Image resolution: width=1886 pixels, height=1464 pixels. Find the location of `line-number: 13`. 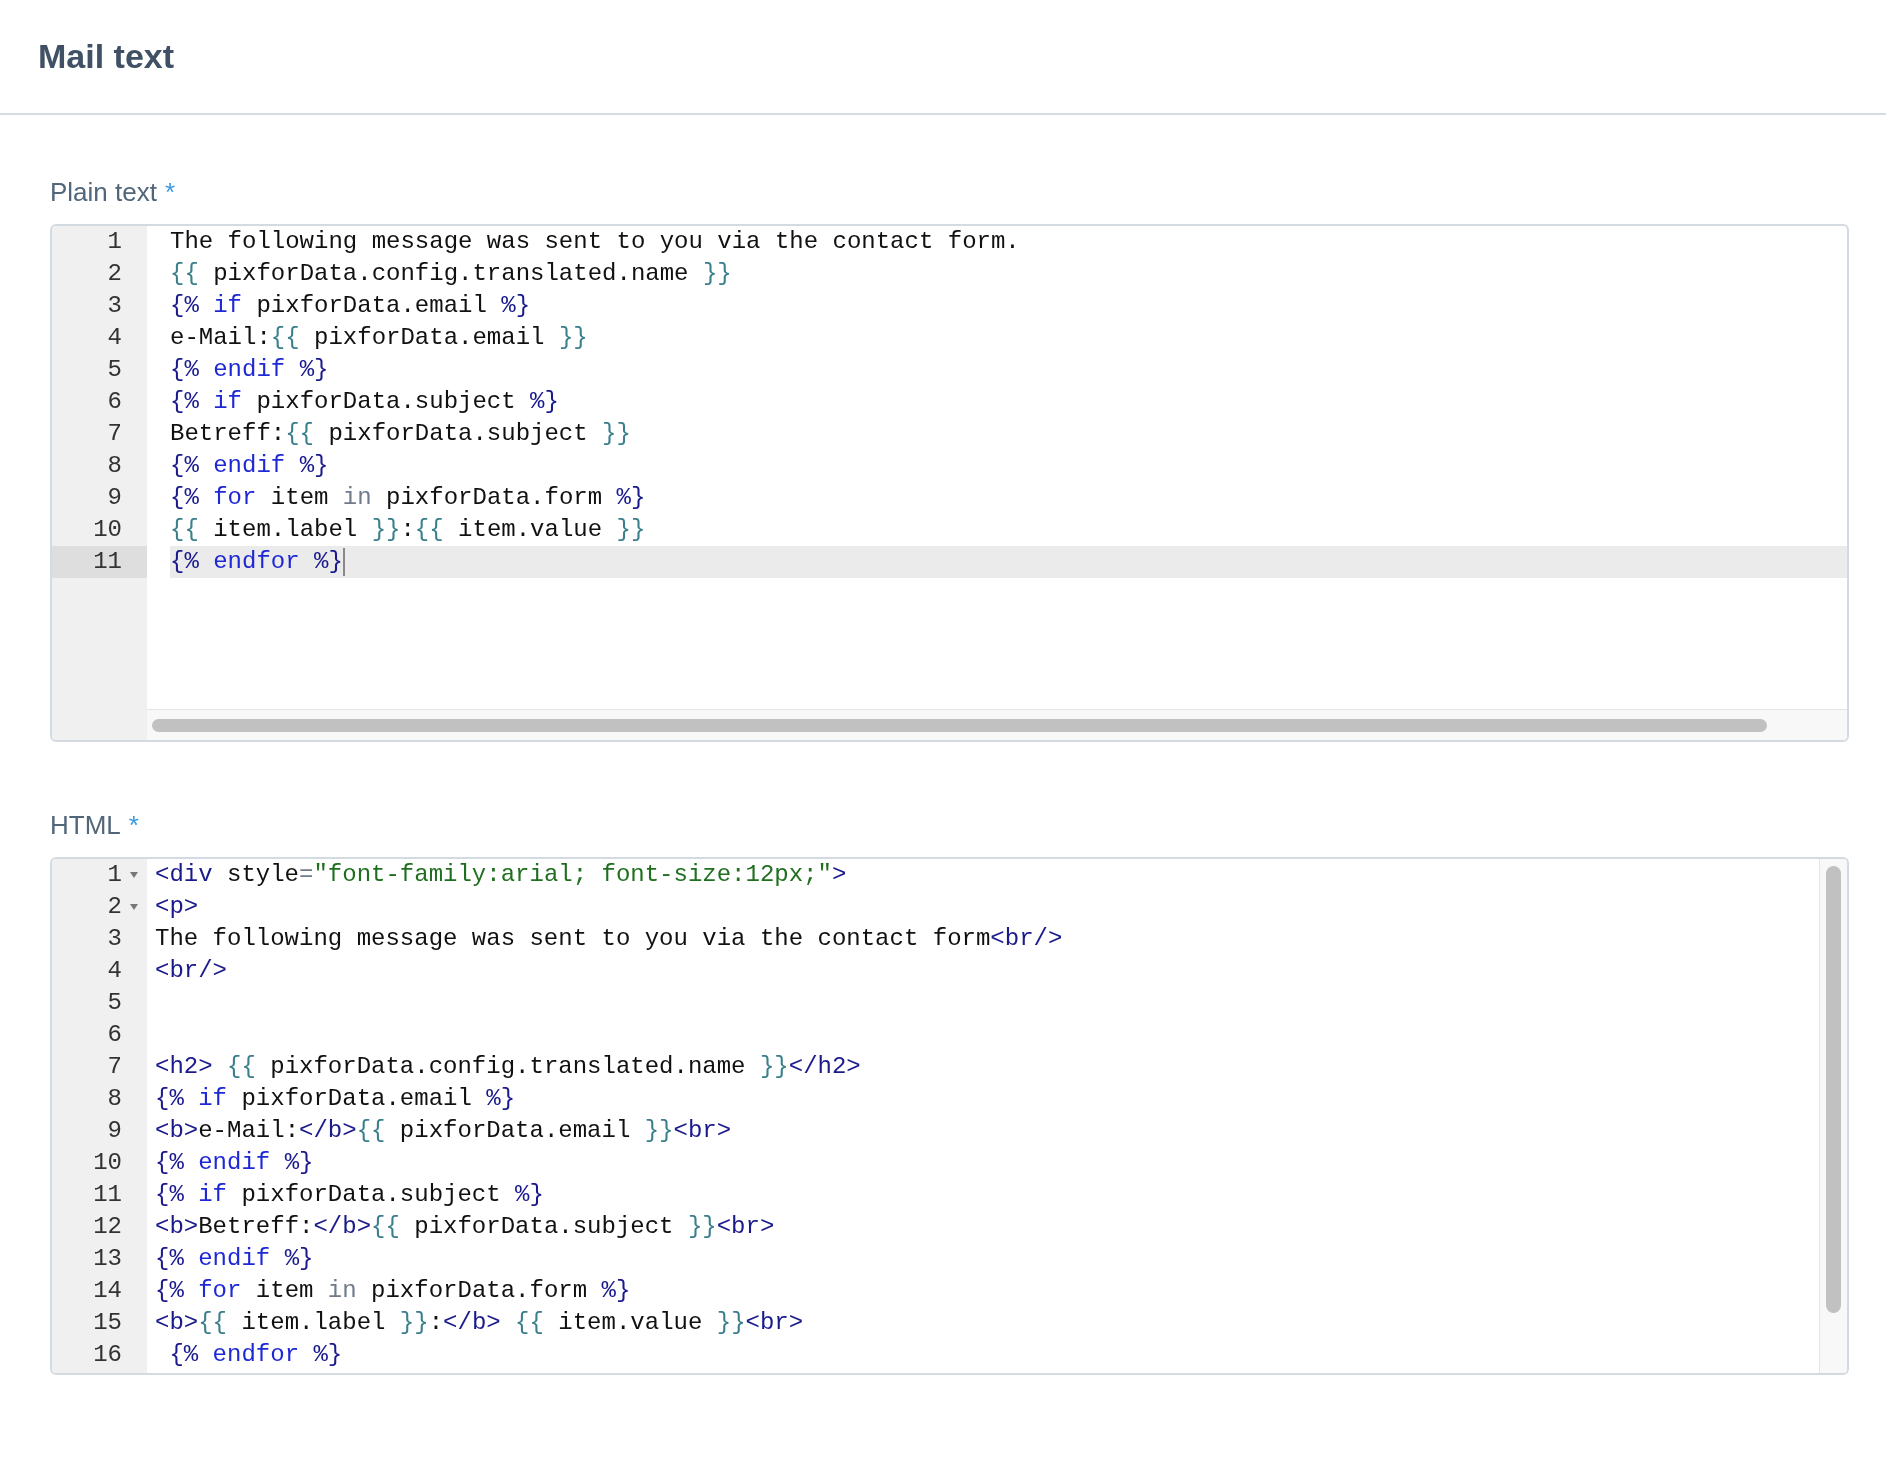

line-number: 13 is located at coordinates (107, 1259).